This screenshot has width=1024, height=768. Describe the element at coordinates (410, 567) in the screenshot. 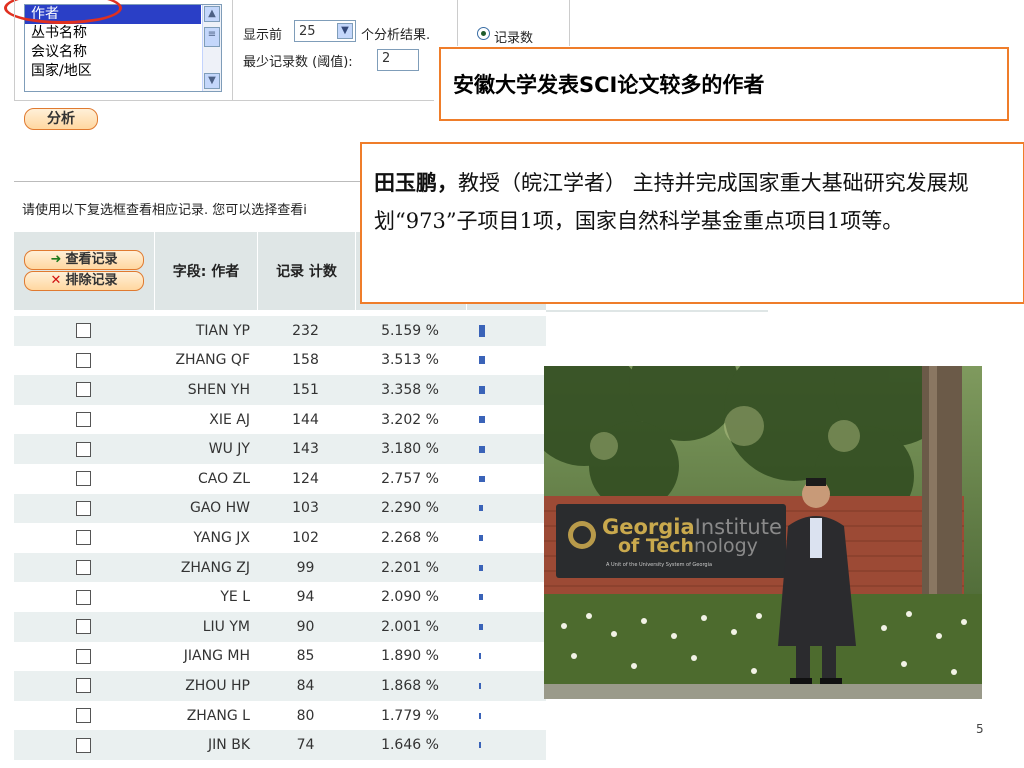

I see `percent-cell: 2.201 %` at that location.